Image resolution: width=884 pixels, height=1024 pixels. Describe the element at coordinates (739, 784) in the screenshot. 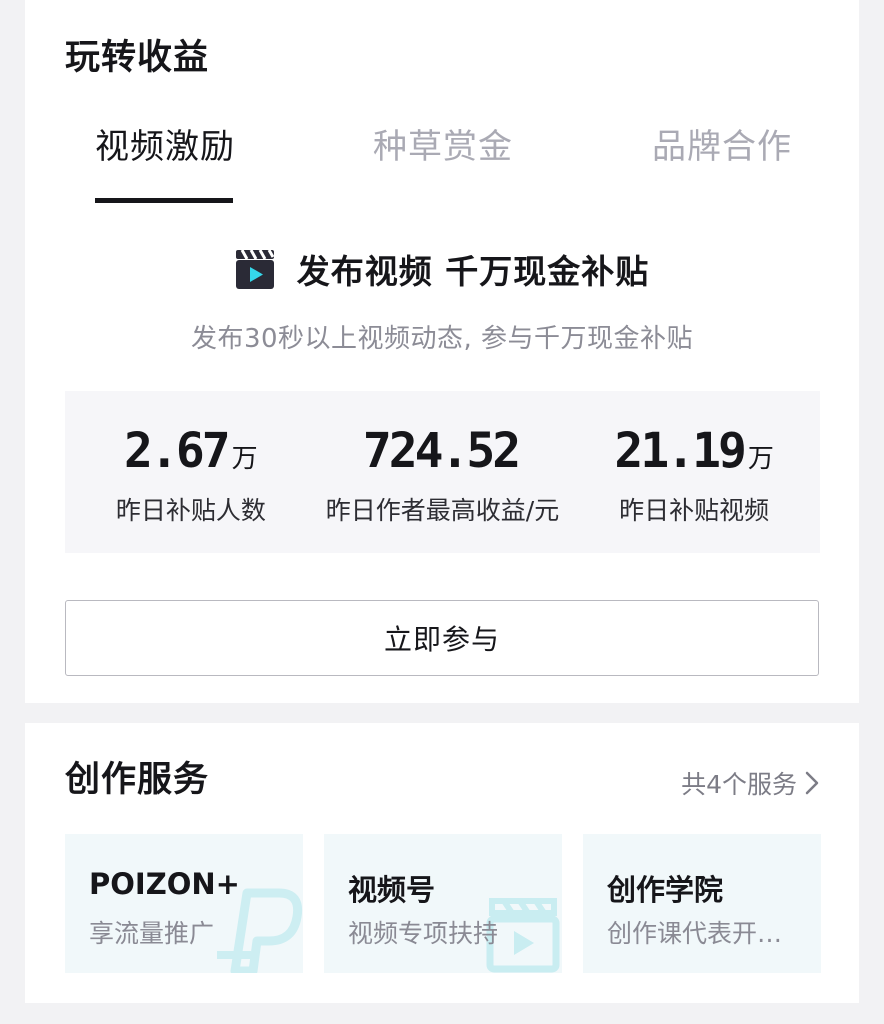

I see `service-count-label: 共4个服务` at that location.